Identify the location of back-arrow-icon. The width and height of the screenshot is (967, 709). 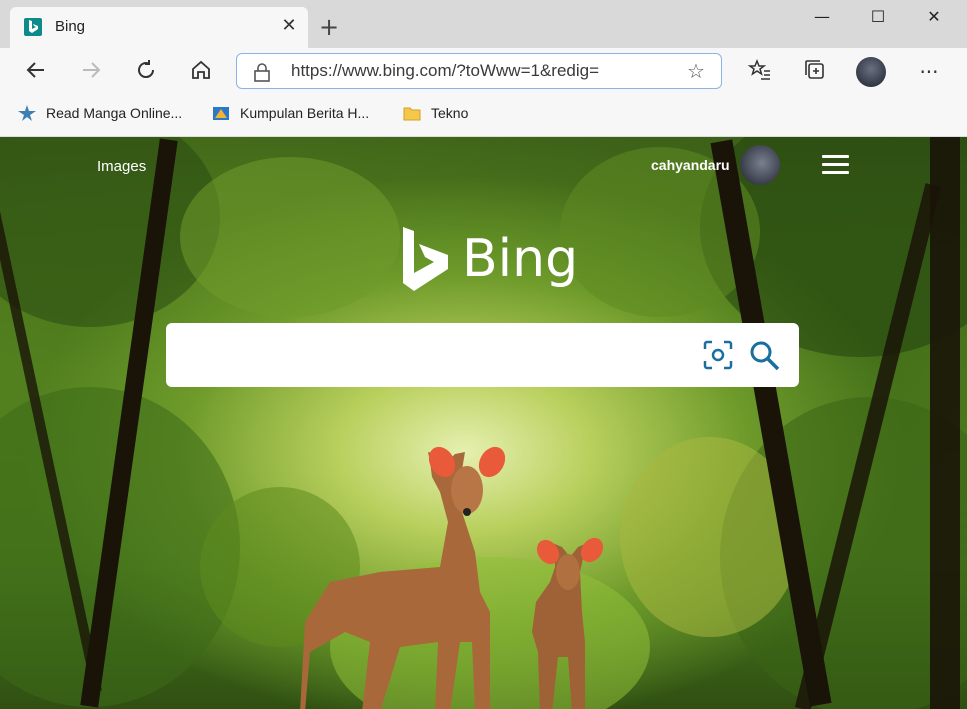
(35, 70).